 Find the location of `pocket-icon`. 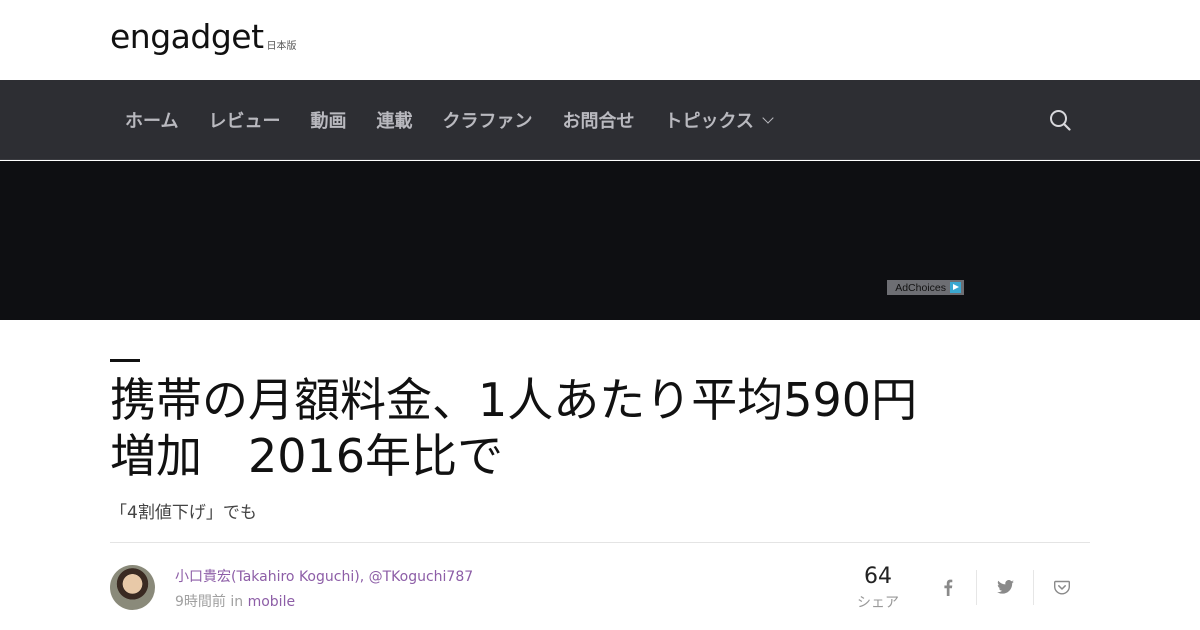

pocket-icon is located at coordinates (1062, 587).